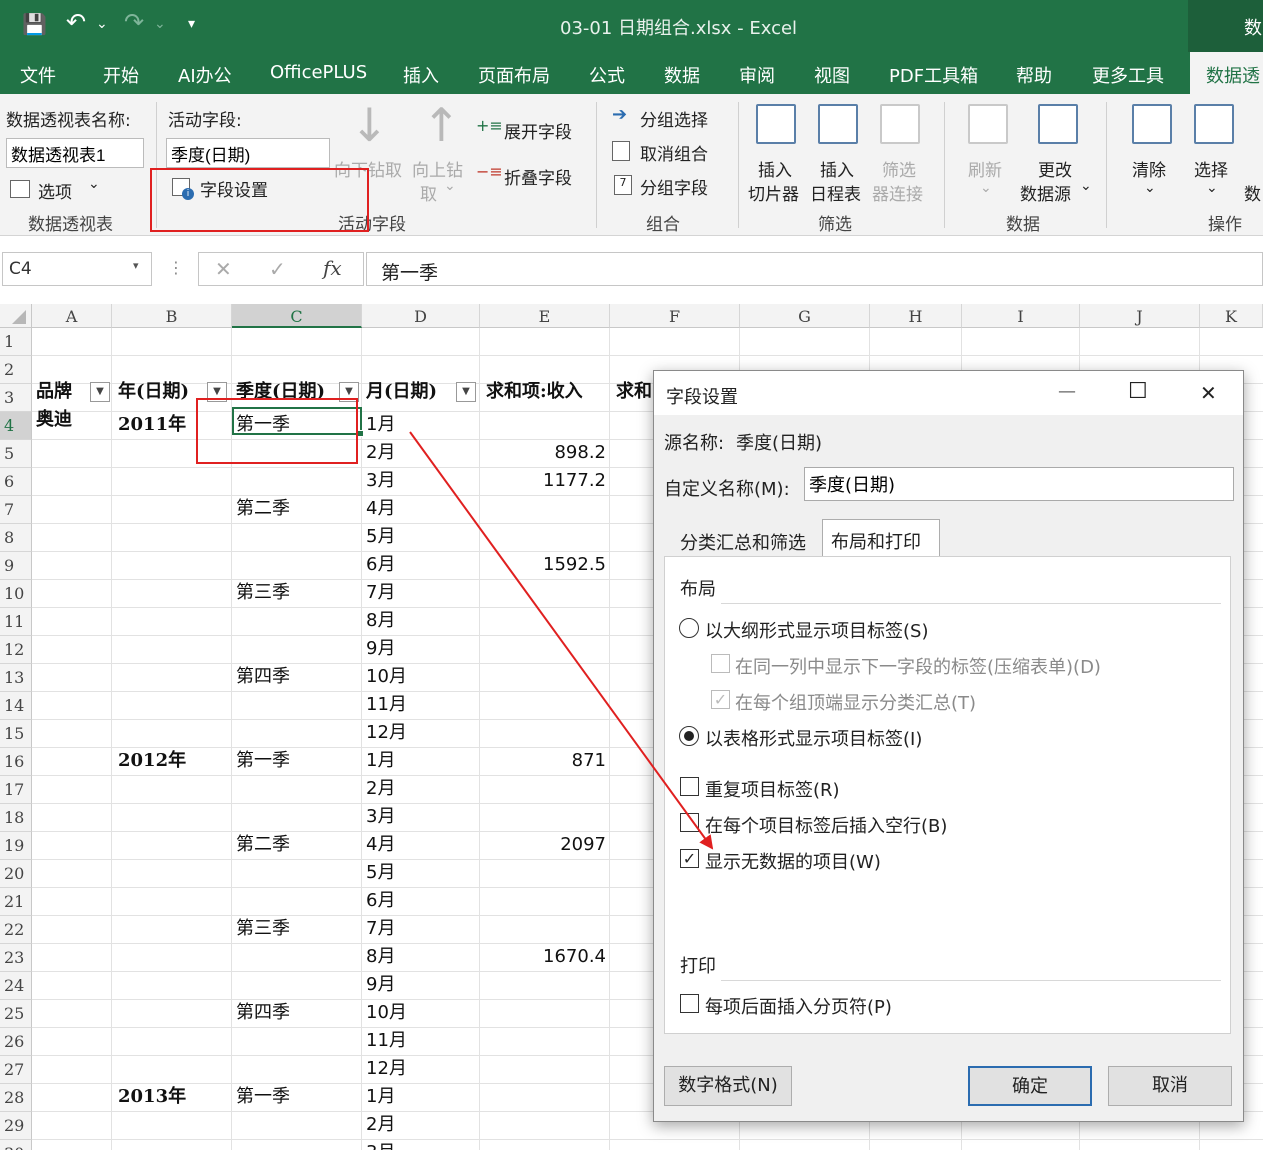 This screenshot has height=1150, width=1263. What do you see at coordinates (16, 594) in the screenshot?
I see `row-header-10: 10` at bounding box center [16, 594].